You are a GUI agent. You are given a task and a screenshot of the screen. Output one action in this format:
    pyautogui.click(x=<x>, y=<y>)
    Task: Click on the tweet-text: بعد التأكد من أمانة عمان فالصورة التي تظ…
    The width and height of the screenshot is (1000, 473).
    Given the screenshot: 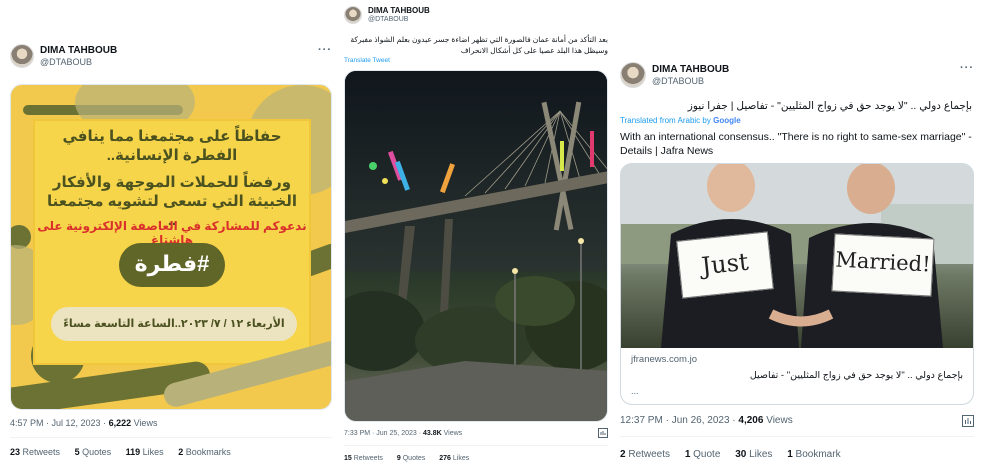 What is the action you would take?
    pyautogui.click(x=479, y=45)
    